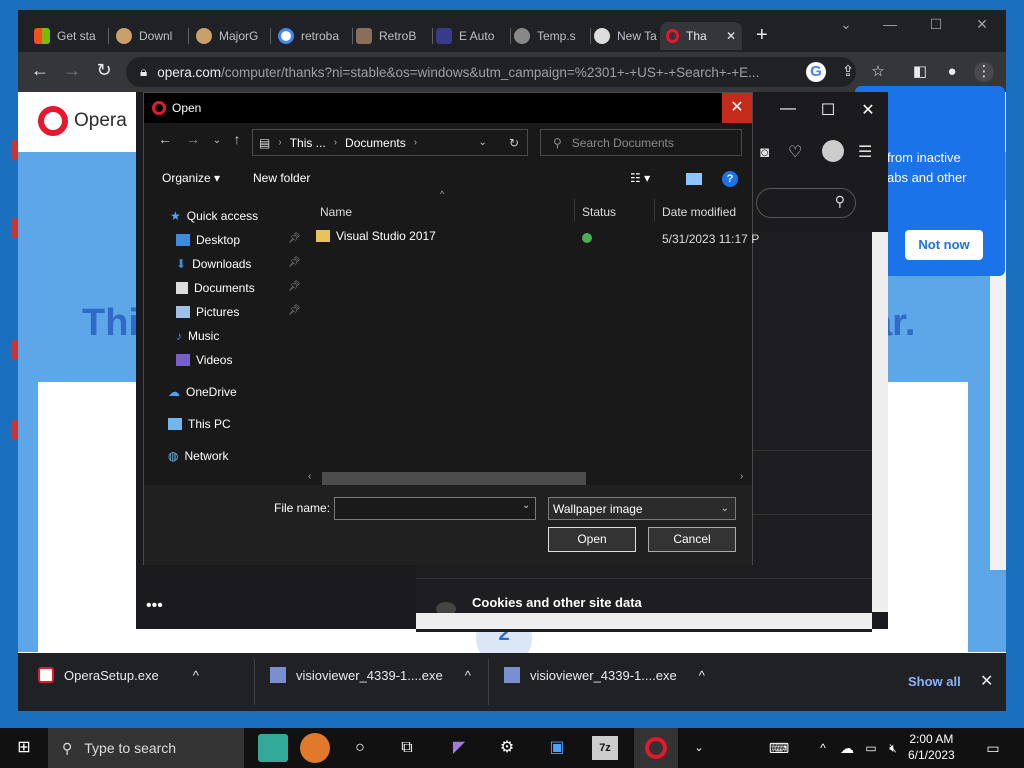 The width and height of the screenshot is (1024, 768). Describe the element at coordinates (207, 312) in the screenshot. I see `nav-pictures: Pictures` at that location.